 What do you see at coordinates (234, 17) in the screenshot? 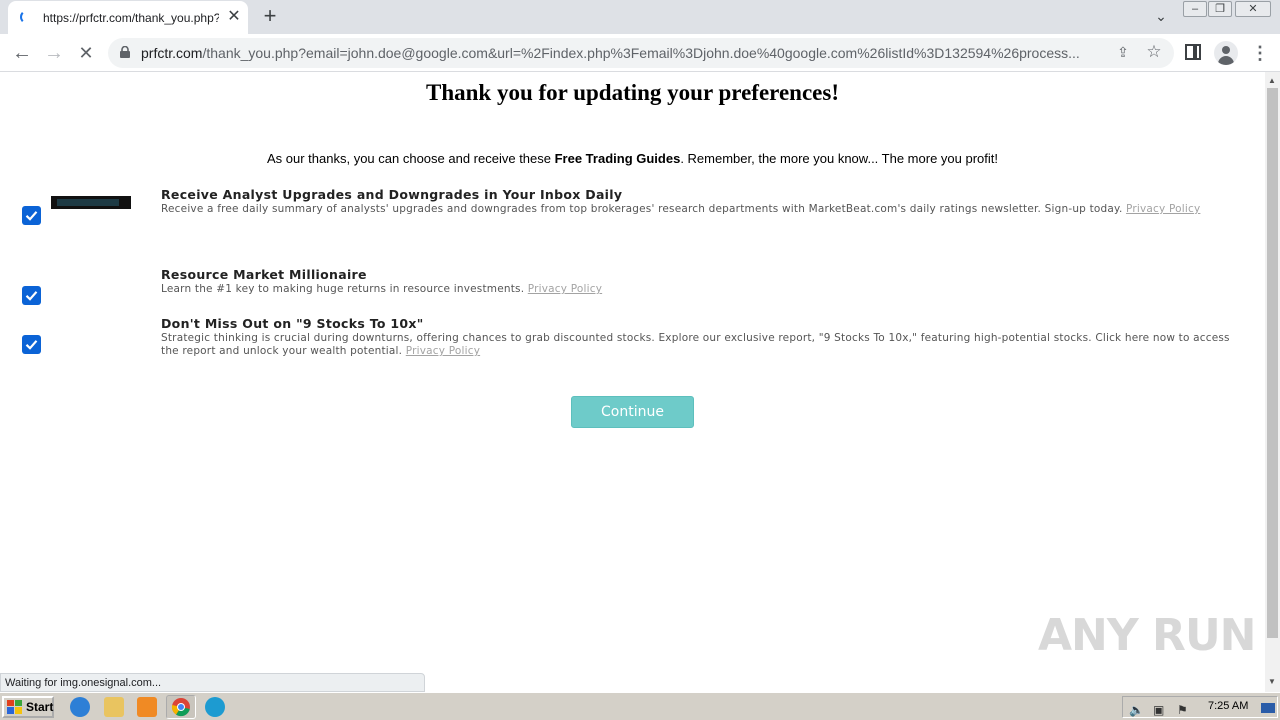
I see `tab-close-icon: ✕` at bounding box center [234, 17].